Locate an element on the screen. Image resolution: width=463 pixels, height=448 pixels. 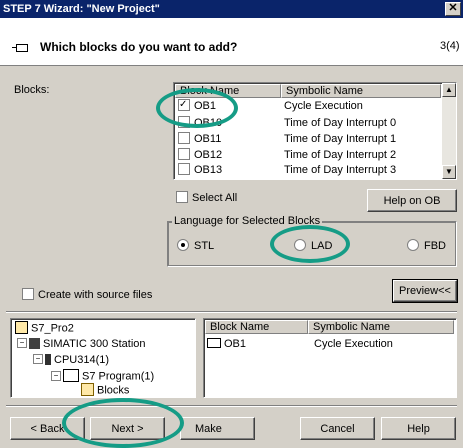
tree-item-blocks: Blocks is located at coordinates (105, 390).